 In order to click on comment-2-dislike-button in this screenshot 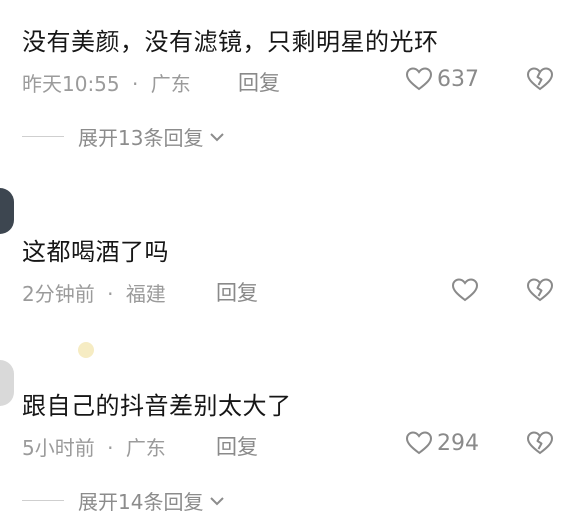, I will do `click(540, 290)`.